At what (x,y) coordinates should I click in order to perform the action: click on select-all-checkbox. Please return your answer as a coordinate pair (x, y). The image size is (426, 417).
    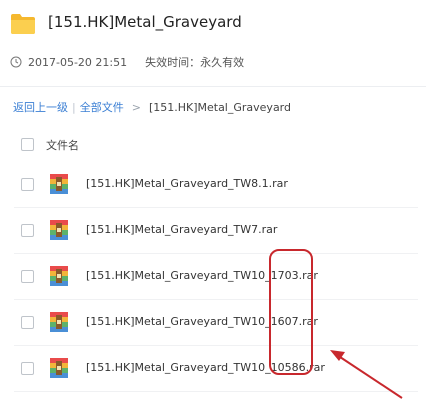
    Looking at the image, I should click on (27, 144).